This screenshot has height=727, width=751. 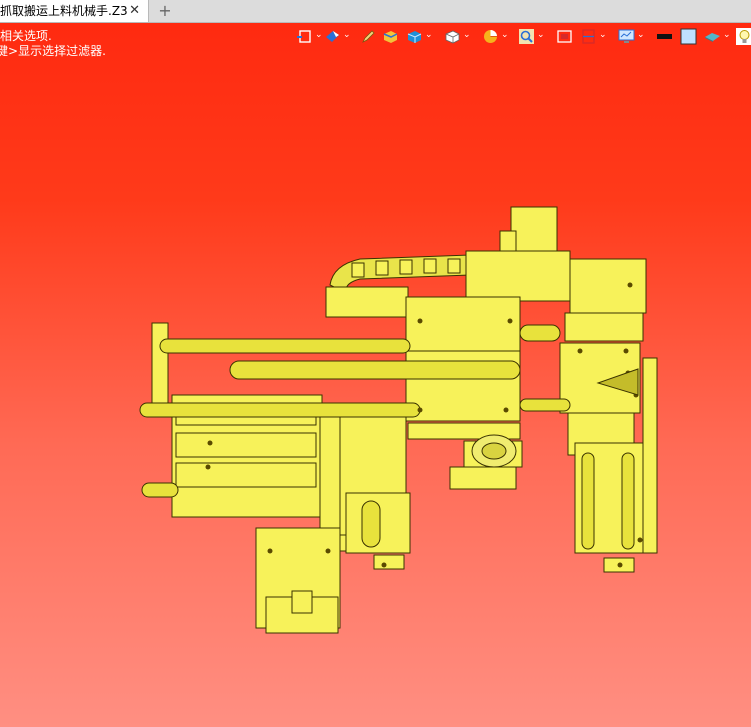 I want to click on close-icon: ✕, so click(x=134, y=11).